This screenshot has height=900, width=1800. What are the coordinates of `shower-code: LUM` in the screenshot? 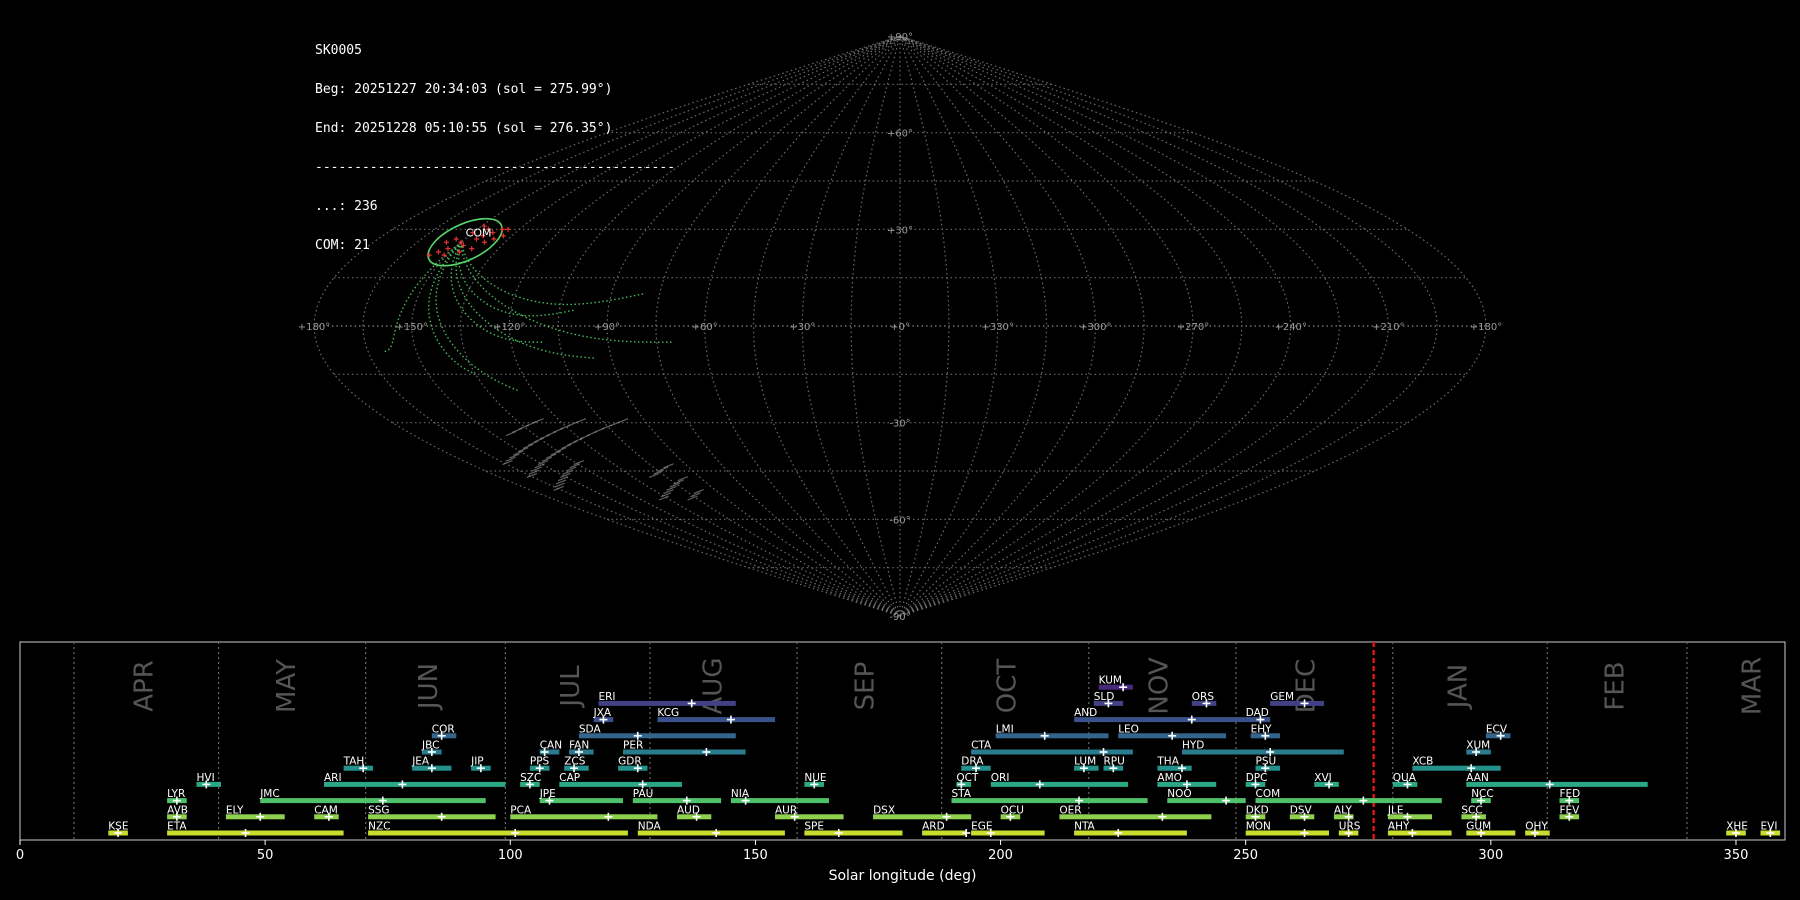 It's located at (1085, 762).